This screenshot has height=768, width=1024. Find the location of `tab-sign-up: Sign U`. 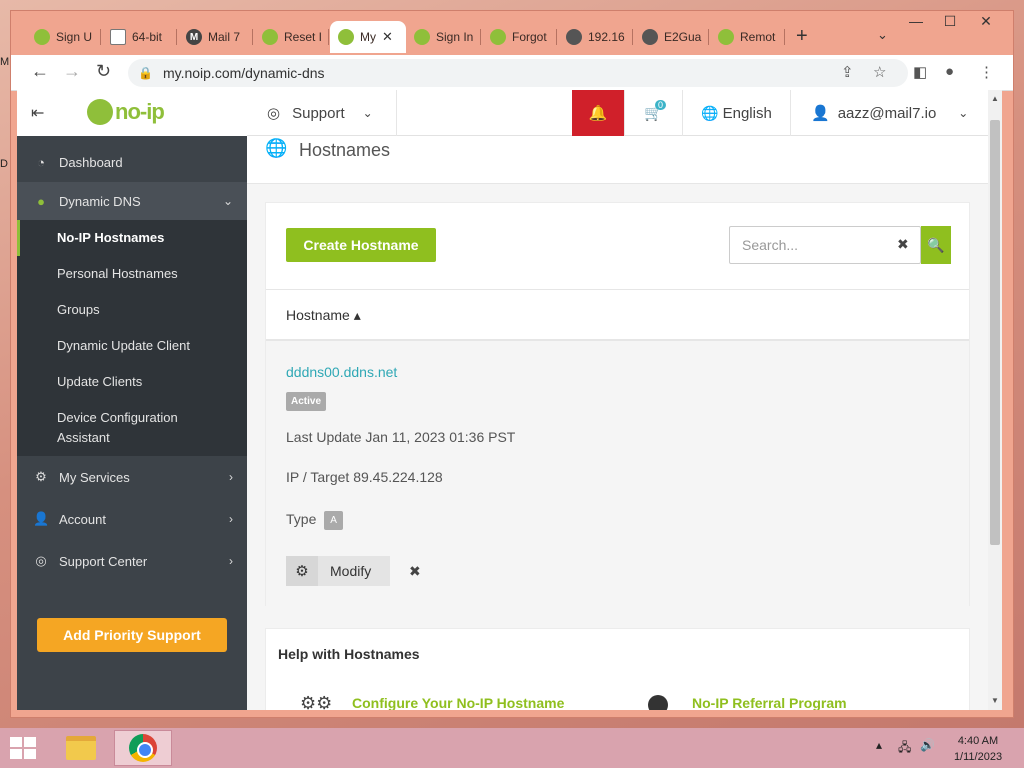

tab-sign-up: Sign U is located at coordinates (63, 37).